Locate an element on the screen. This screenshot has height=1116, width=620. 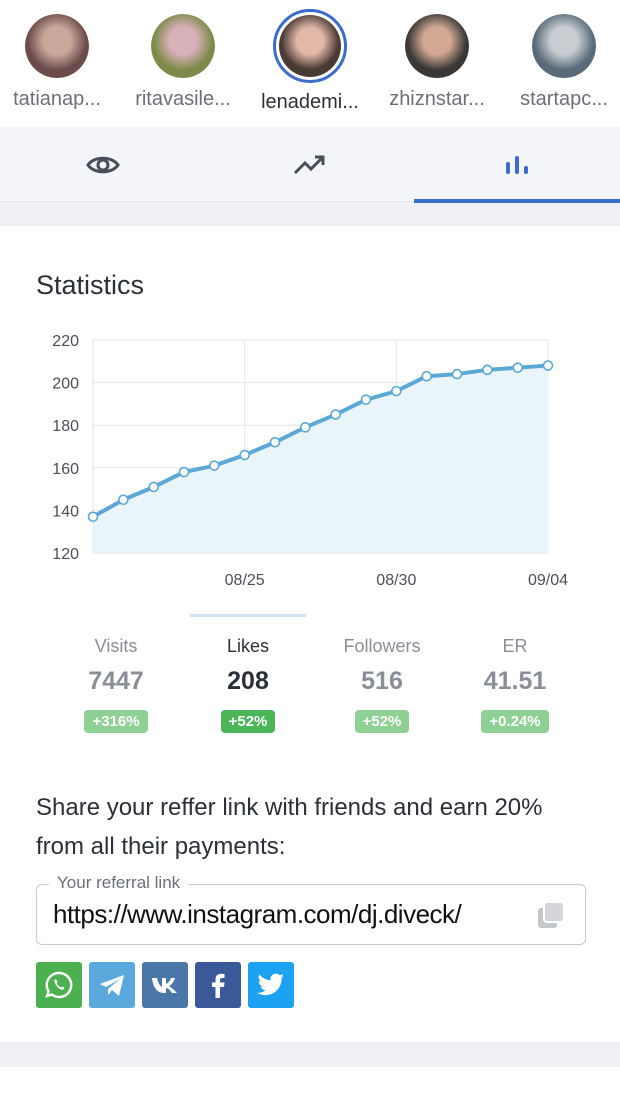
stat-label: Likes is located at coordinates (248, 646).